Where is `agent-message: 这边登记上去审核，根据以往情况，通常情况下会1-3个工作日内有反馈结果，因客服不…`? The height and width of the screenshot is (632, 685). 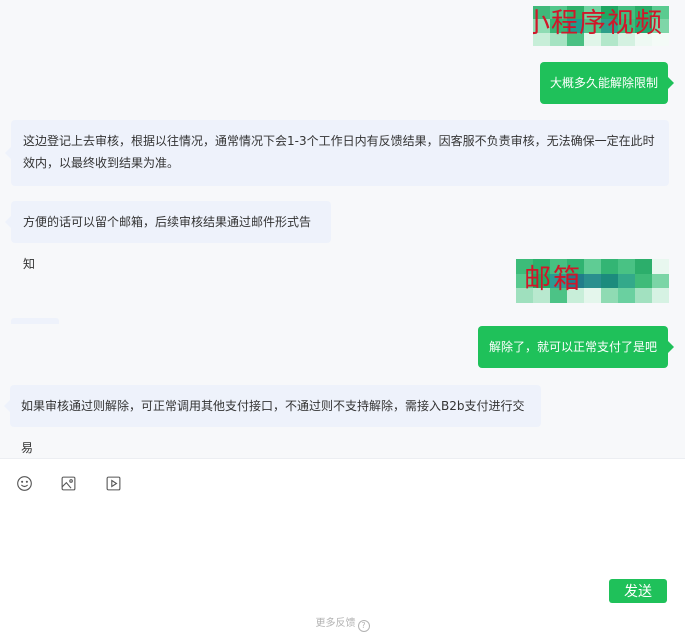 agent-message: 这边登记上去审核，根据以往情况，通常情况下会1-3个工作日内有反馈结果，因客服不… is located at coordinates (337, 153).